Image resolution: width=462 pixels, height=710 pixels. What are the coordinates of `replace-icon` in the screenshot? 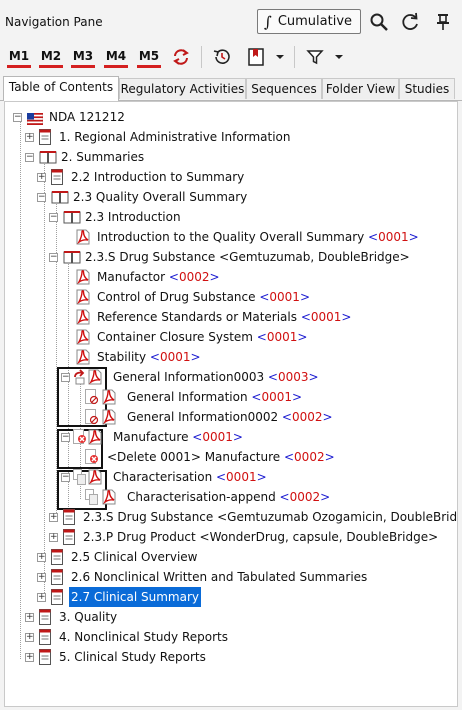 It's located at (80, 380).